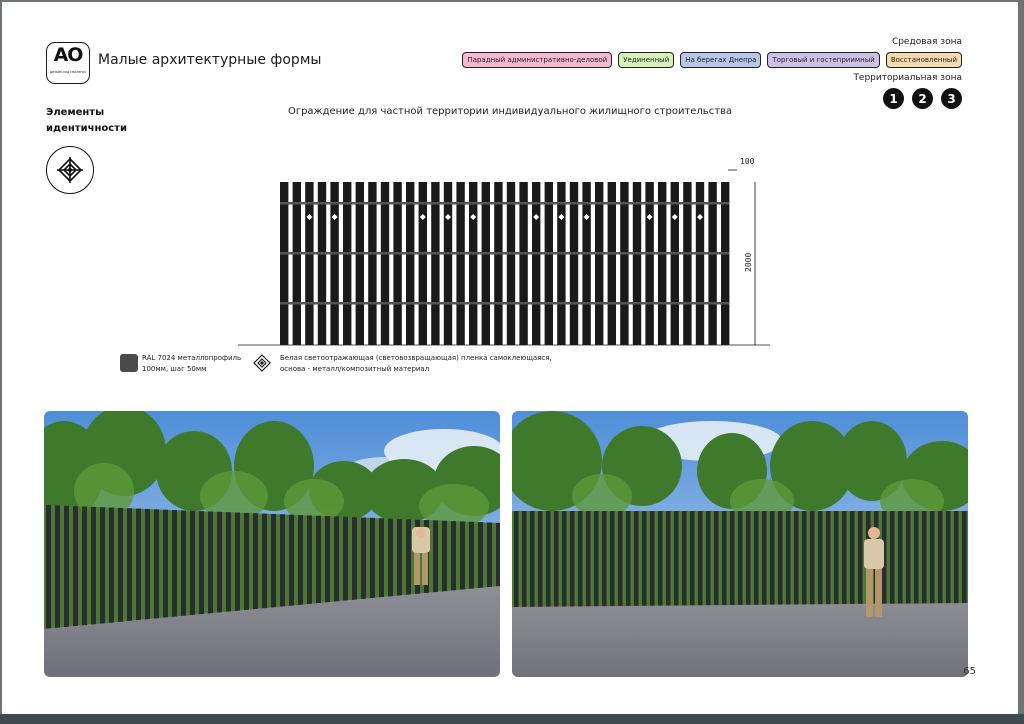 The image size is (1024, 724). I want to click on material-swatch, so click(129, 363).